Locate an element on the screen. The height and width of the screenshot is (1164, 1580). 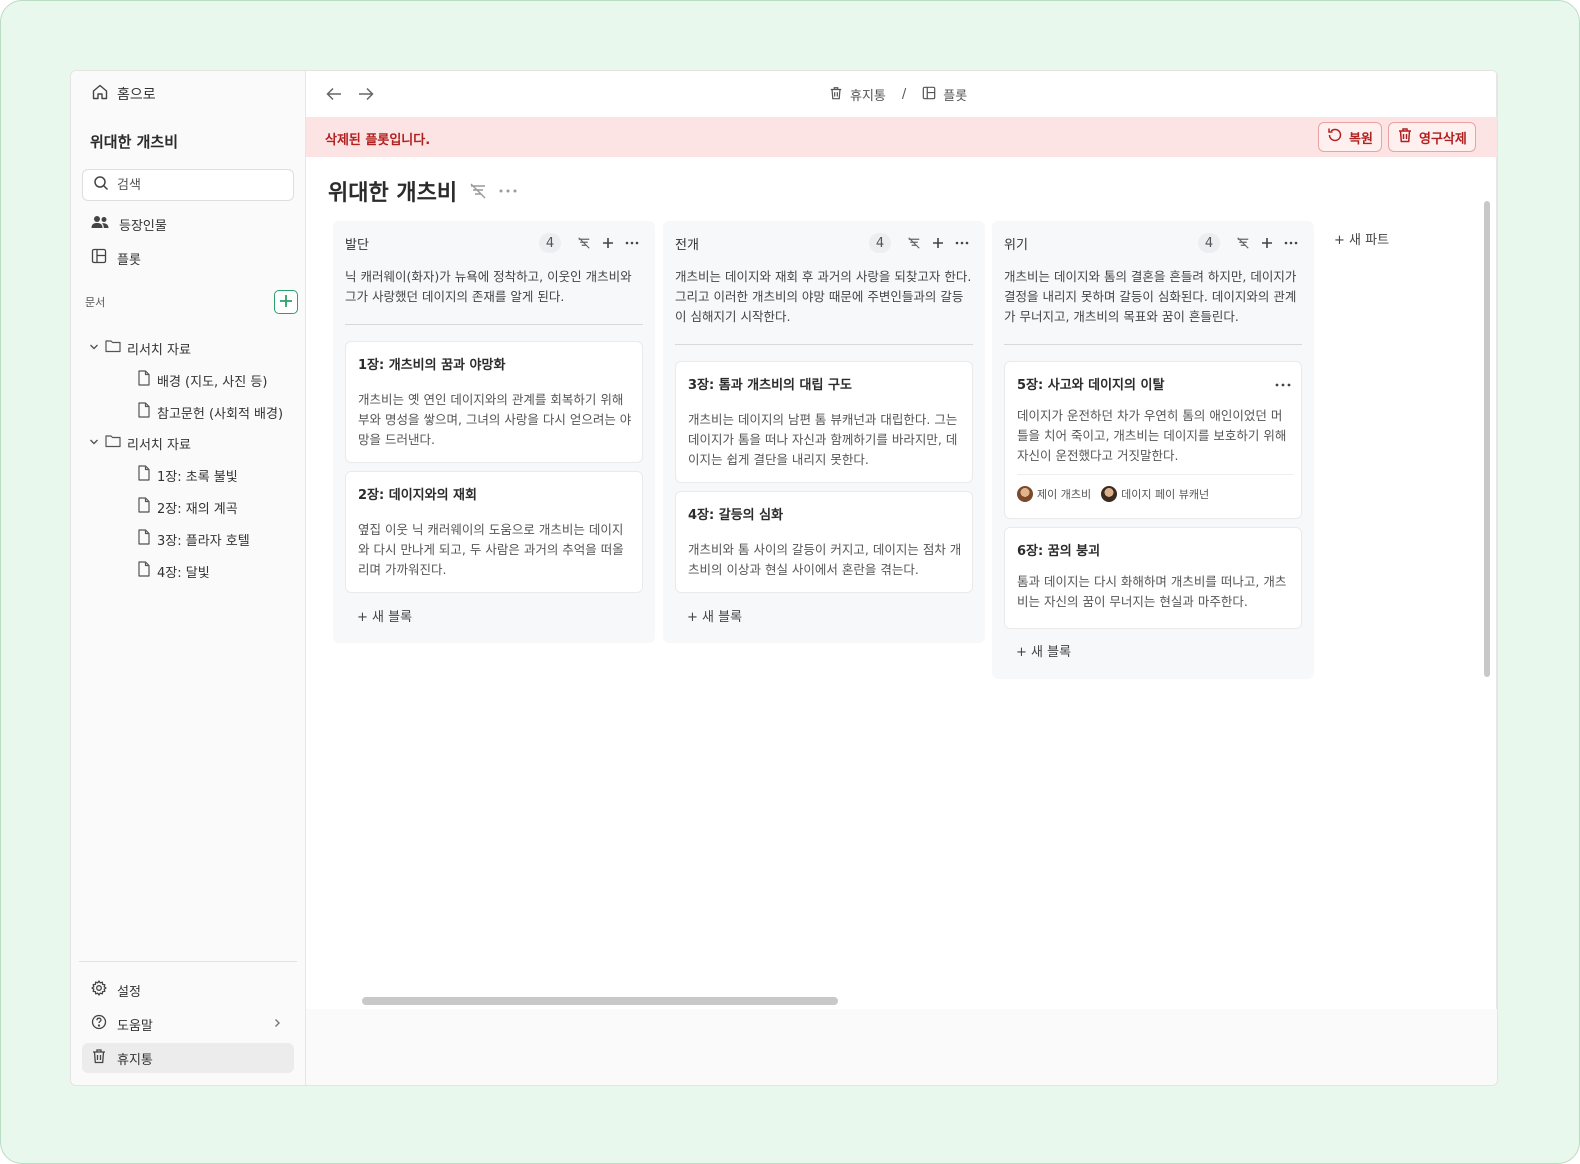
delete-forever-button: 영구삭제 is located at coordinates (1432, 137).